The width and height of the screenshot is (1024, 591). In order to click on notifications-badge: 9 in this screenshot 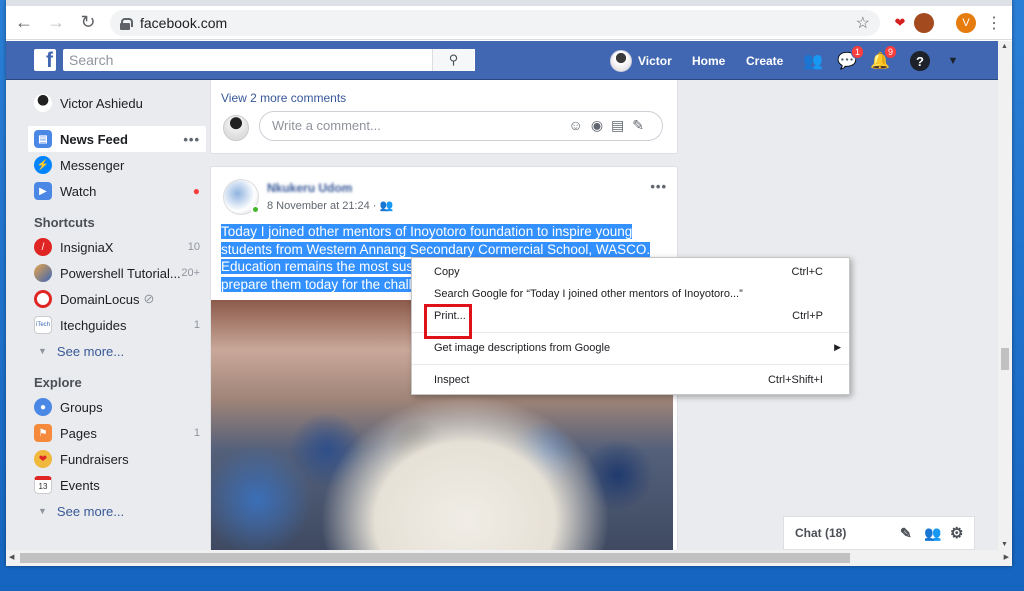, I will do `click(890, 52)`.